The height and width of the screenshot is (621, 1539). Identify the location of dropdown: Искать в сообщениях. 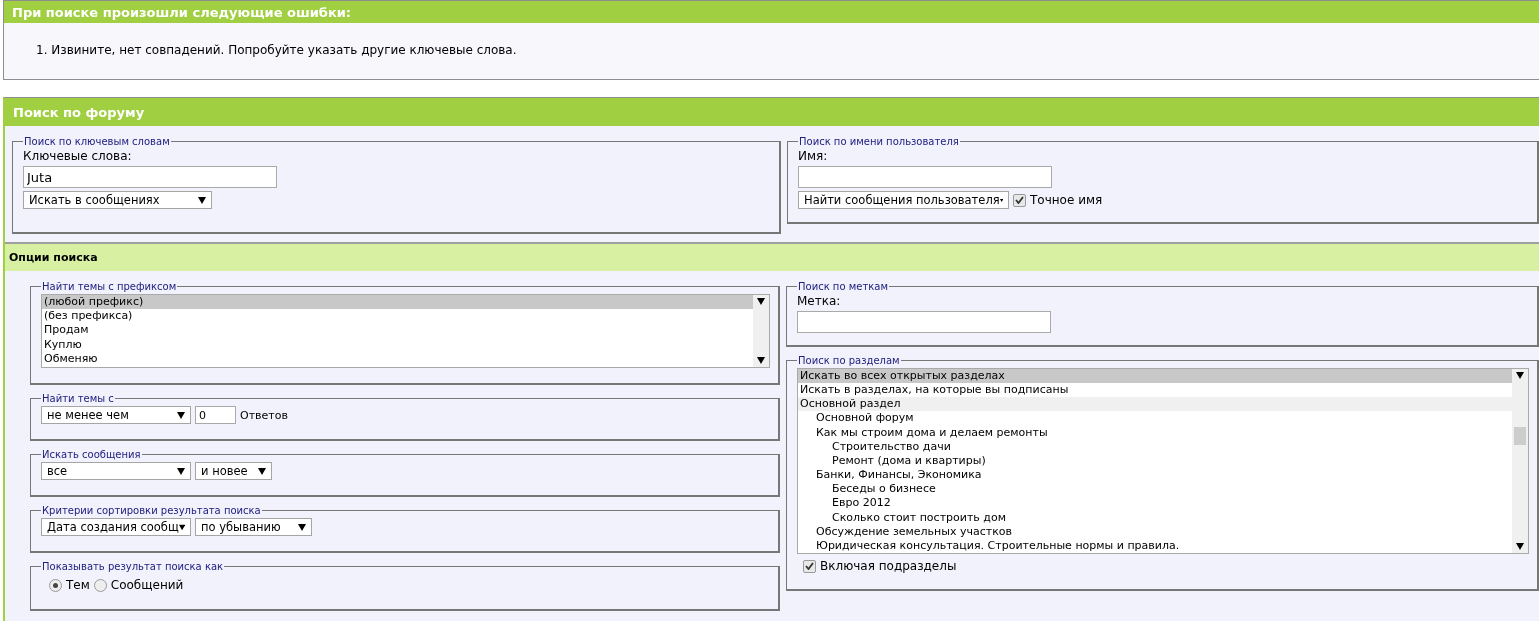
(117, 200).